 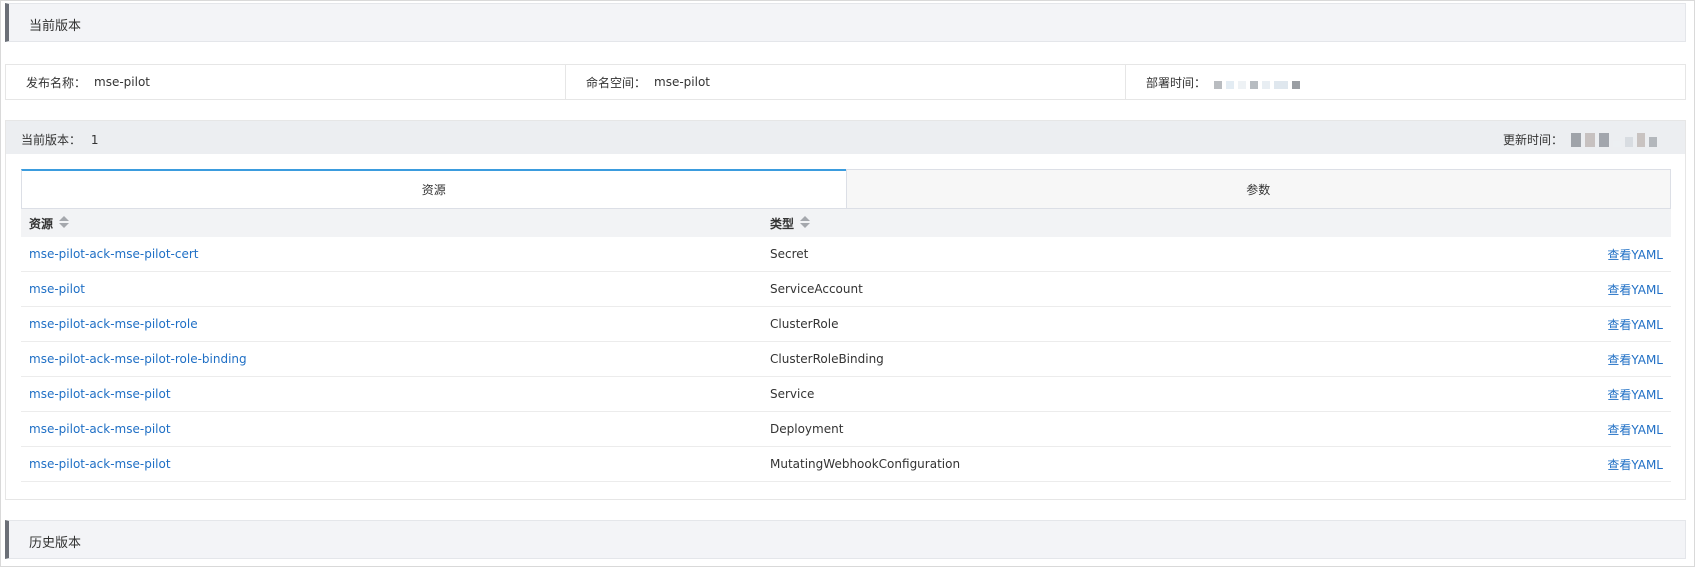 What do you see at coordinates (395, 324) in the screenshot?
I see `resource-link: mse-pilot-ack-mse-pilot-role` at bounding box center [395, 324].